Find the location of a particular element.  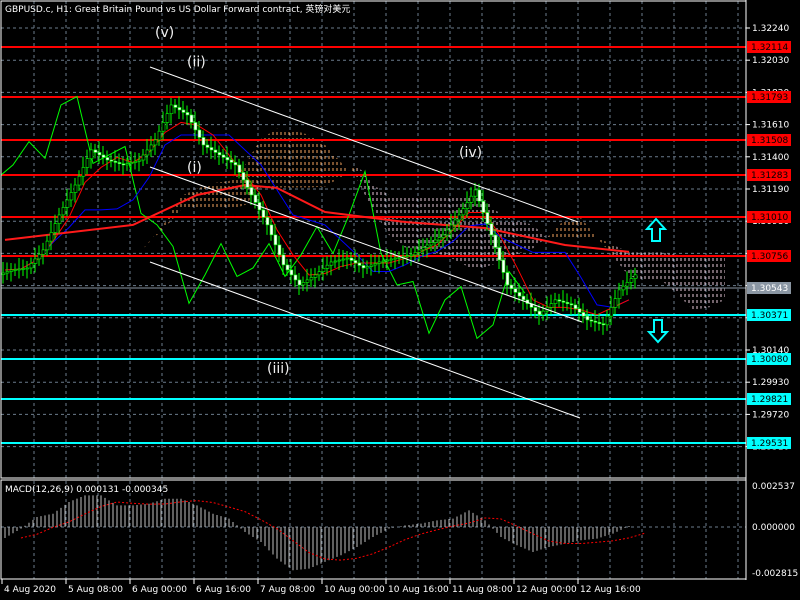

wave-label: (ii) is located at coordinates (196, 62).